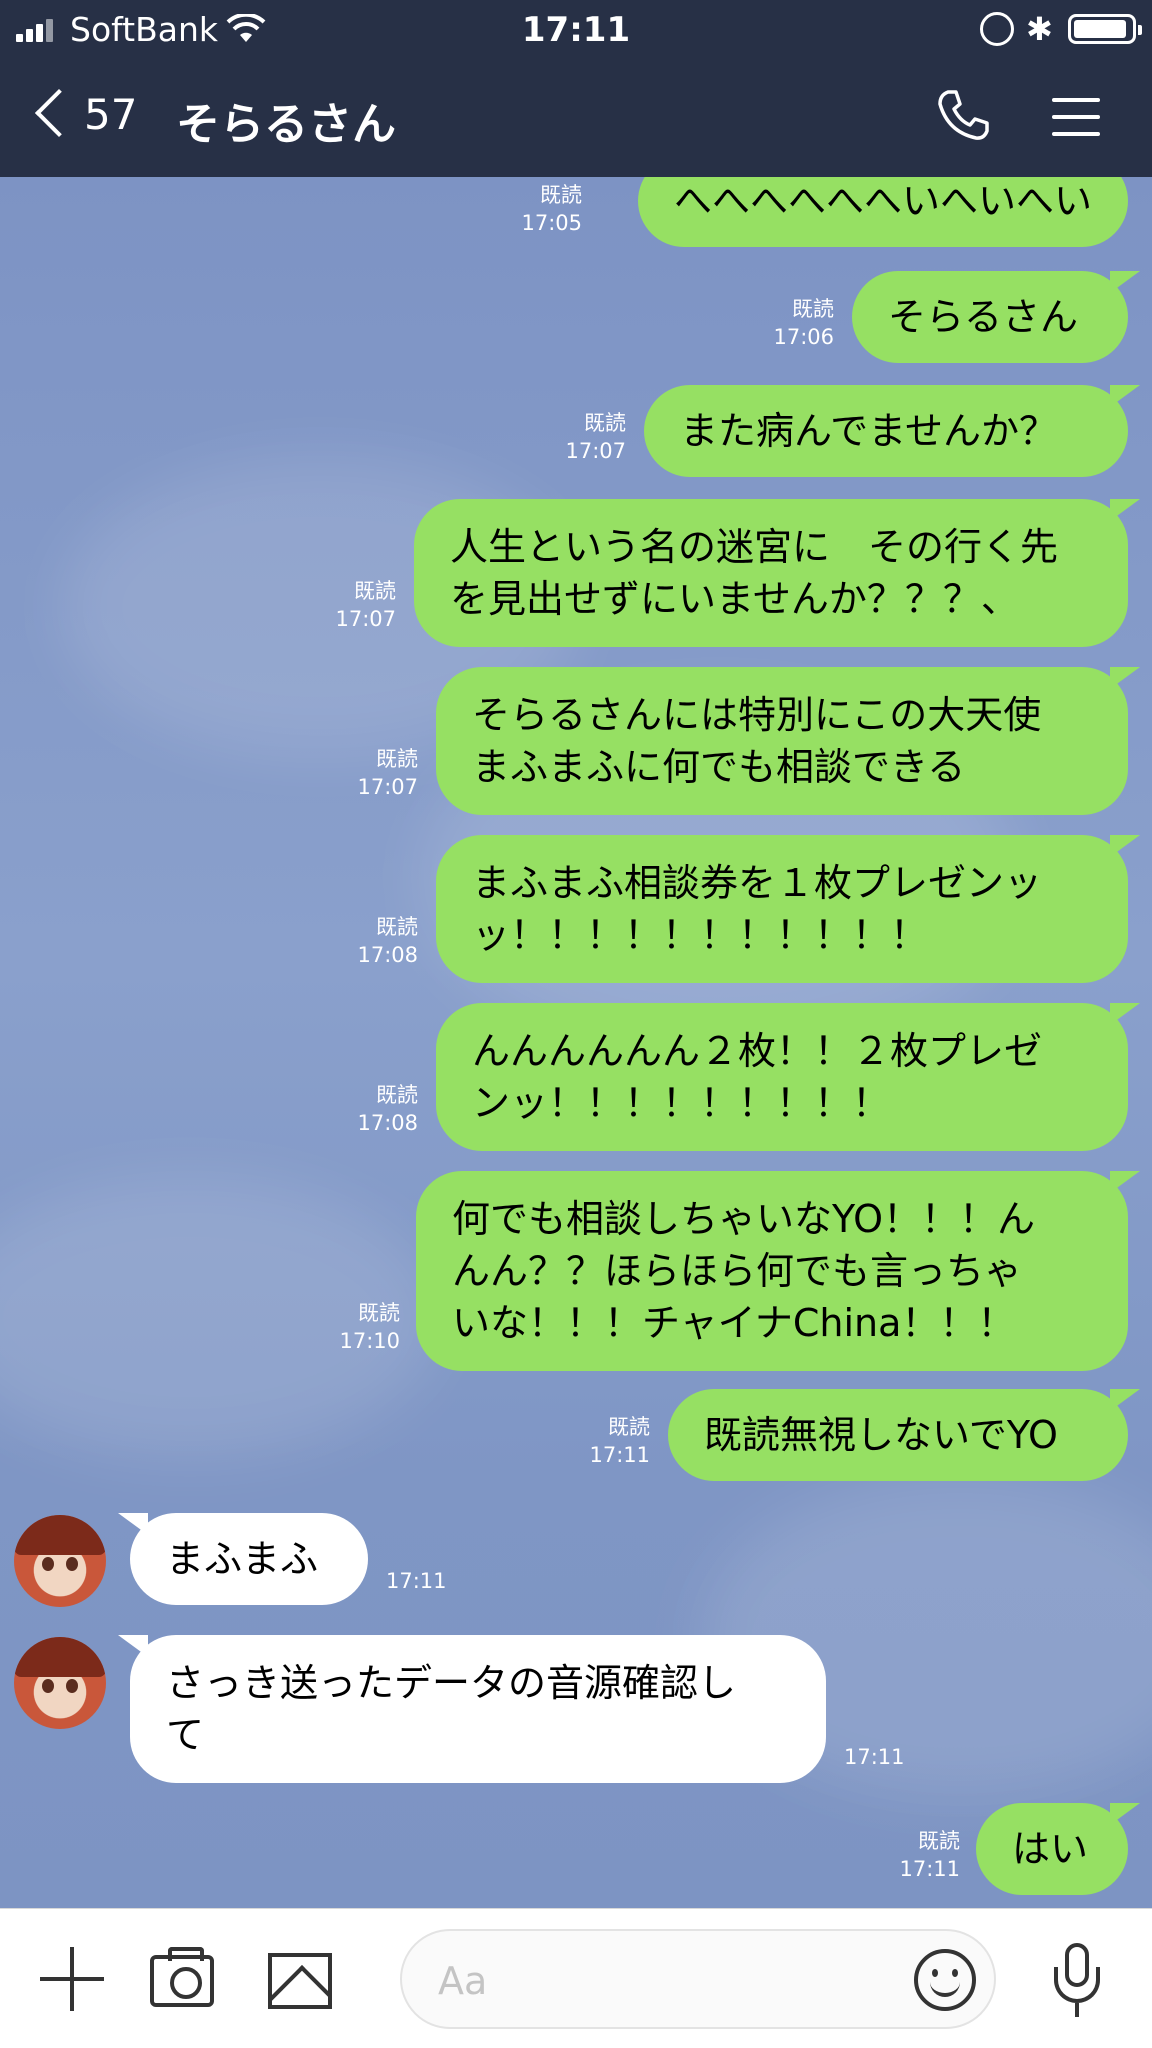 This screenshot has width=1152, height=2048. I want to click on battery-icon, so click(1105, 29).